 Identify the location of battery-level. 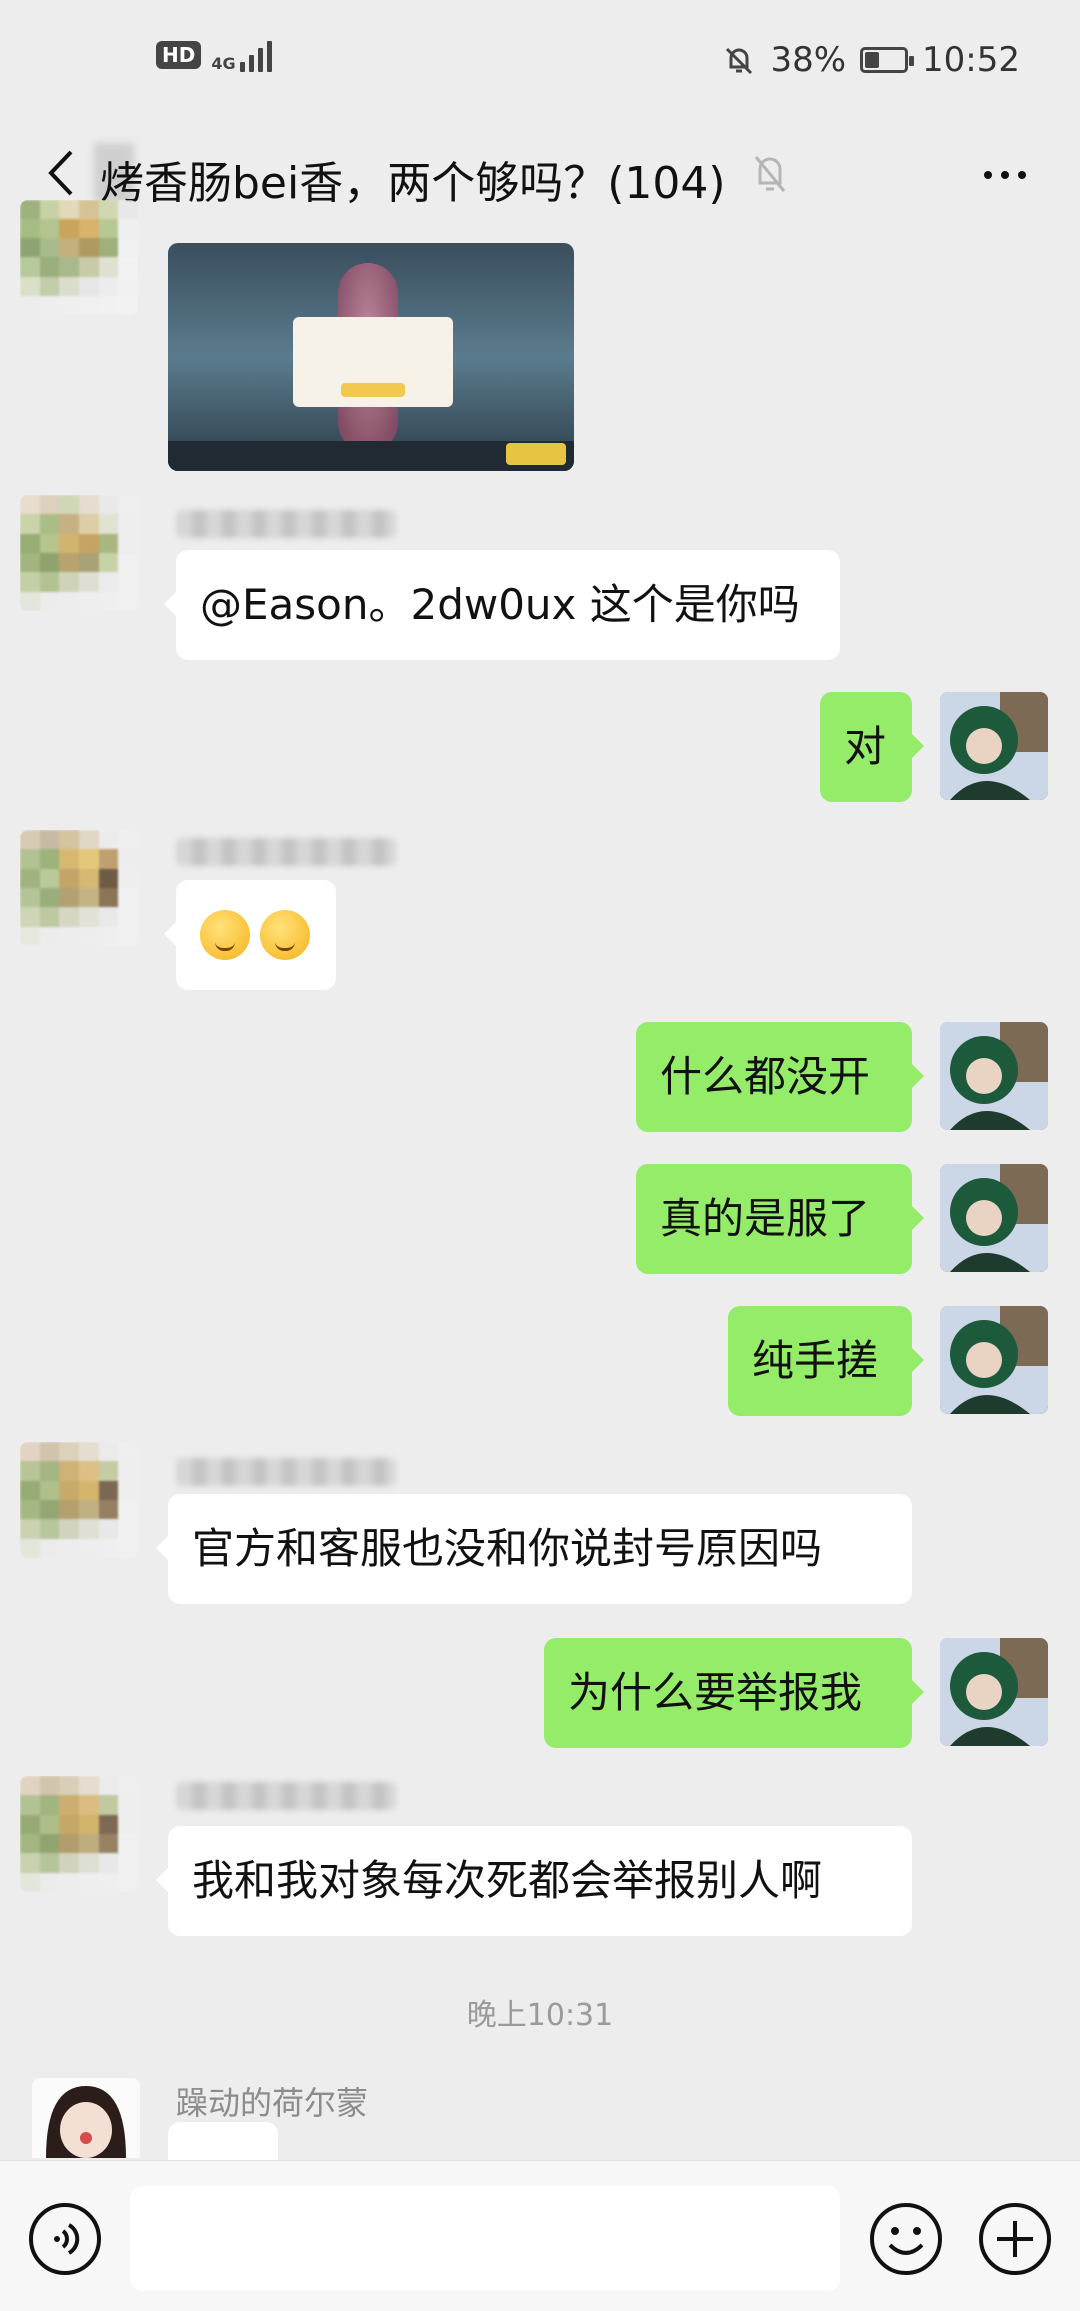
(872, 60).